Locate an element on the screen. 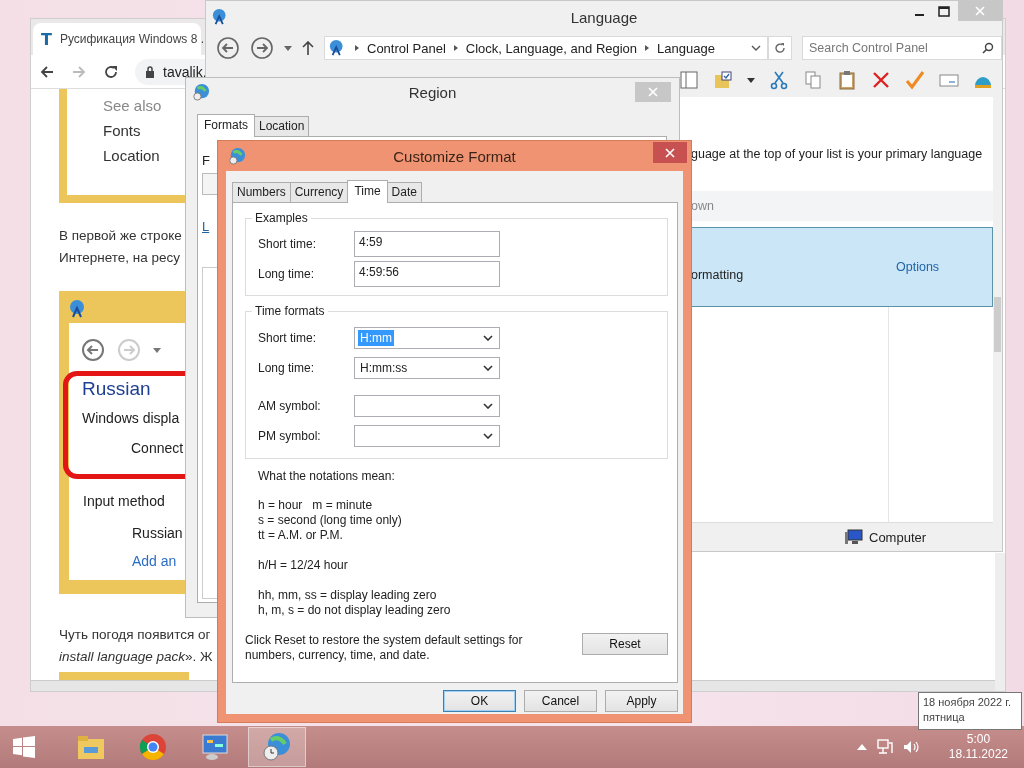 This screenshot has height=768, width=1024. status-text: Connect is located at coordinates (158, 448).